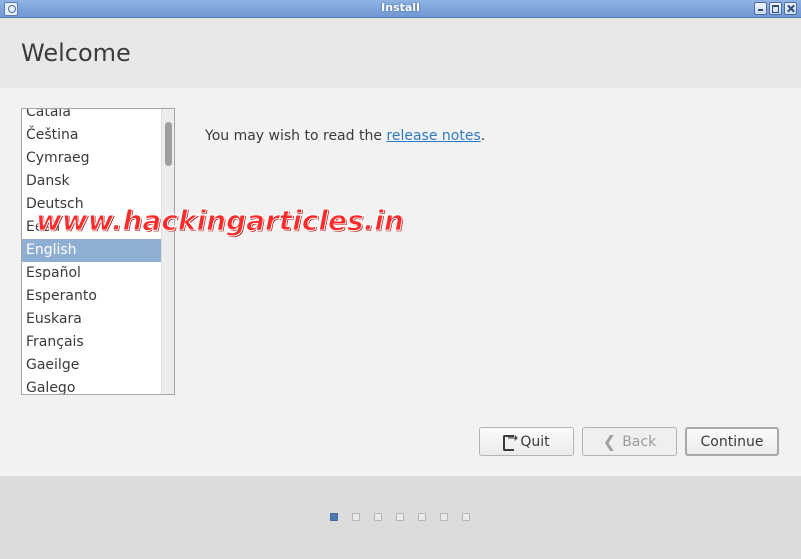 This screenshot has width=801, height=559. Describe the element at coordinates (535, 441) in the screenshot. I see `quit-label: Quit` at that location.